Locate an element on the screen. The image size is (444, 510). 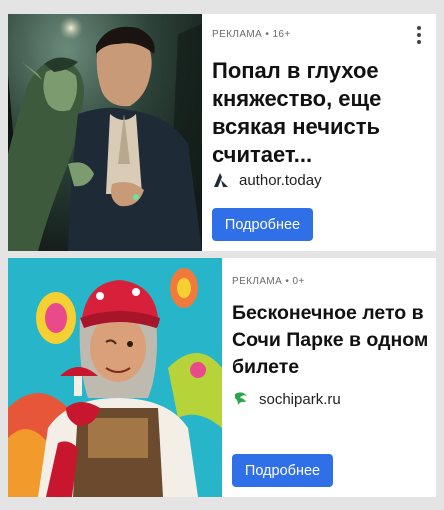
sochipark-logo-icon is located at coordinates (241, 398).